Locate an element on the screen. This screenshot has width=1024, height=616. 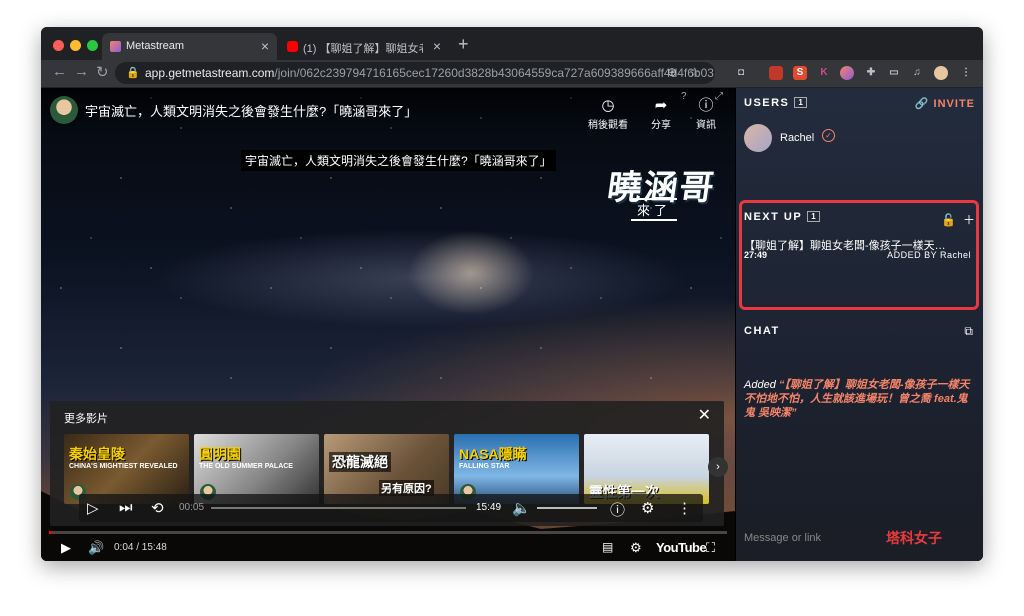
share-label: 分享 is located at coordinates (661, 125).